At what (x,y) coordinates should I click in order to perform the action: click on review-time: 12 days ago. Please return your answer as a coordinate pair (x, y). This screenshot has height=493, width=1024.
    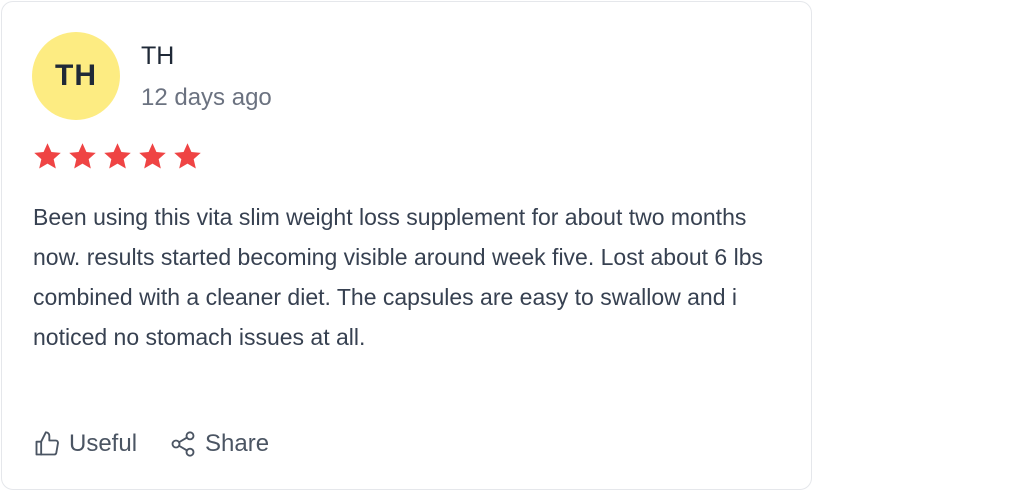
    Looking at the image, I should click on (206, 97).